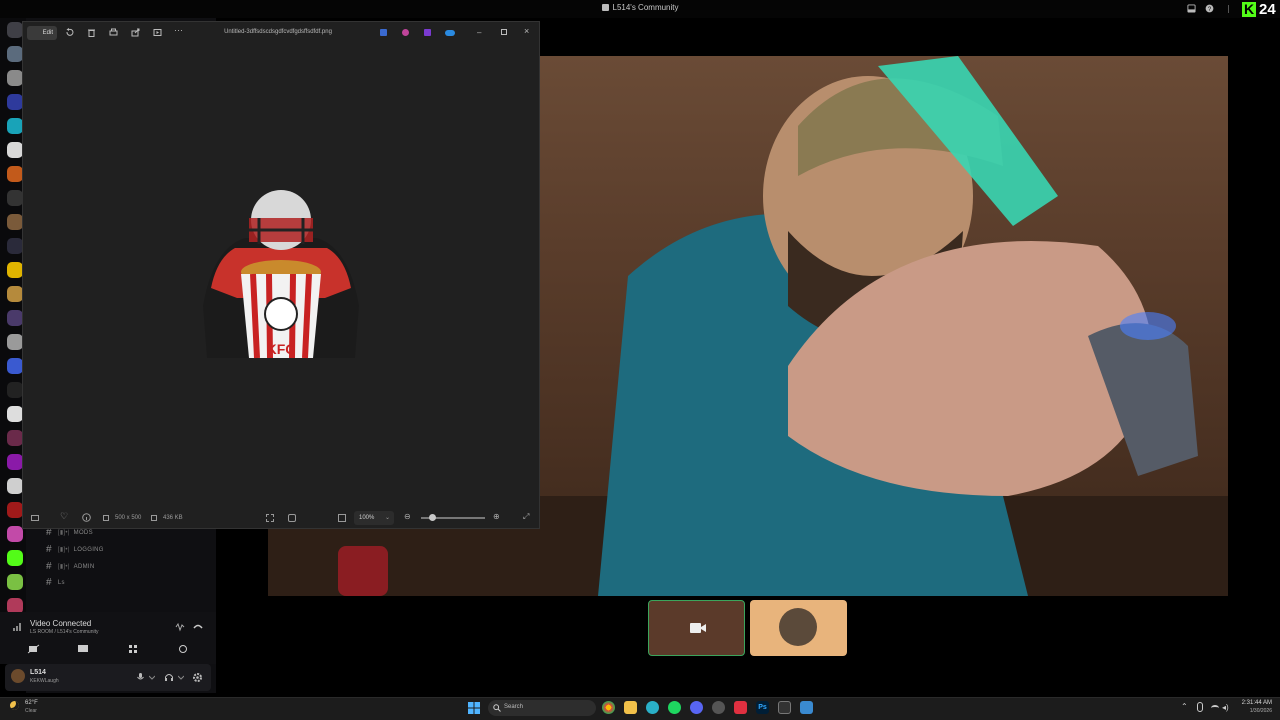  What do you see at coordinates (34, 649) in the screenshot?
I see `camera-off-icon` at bounding box center [34, 649].